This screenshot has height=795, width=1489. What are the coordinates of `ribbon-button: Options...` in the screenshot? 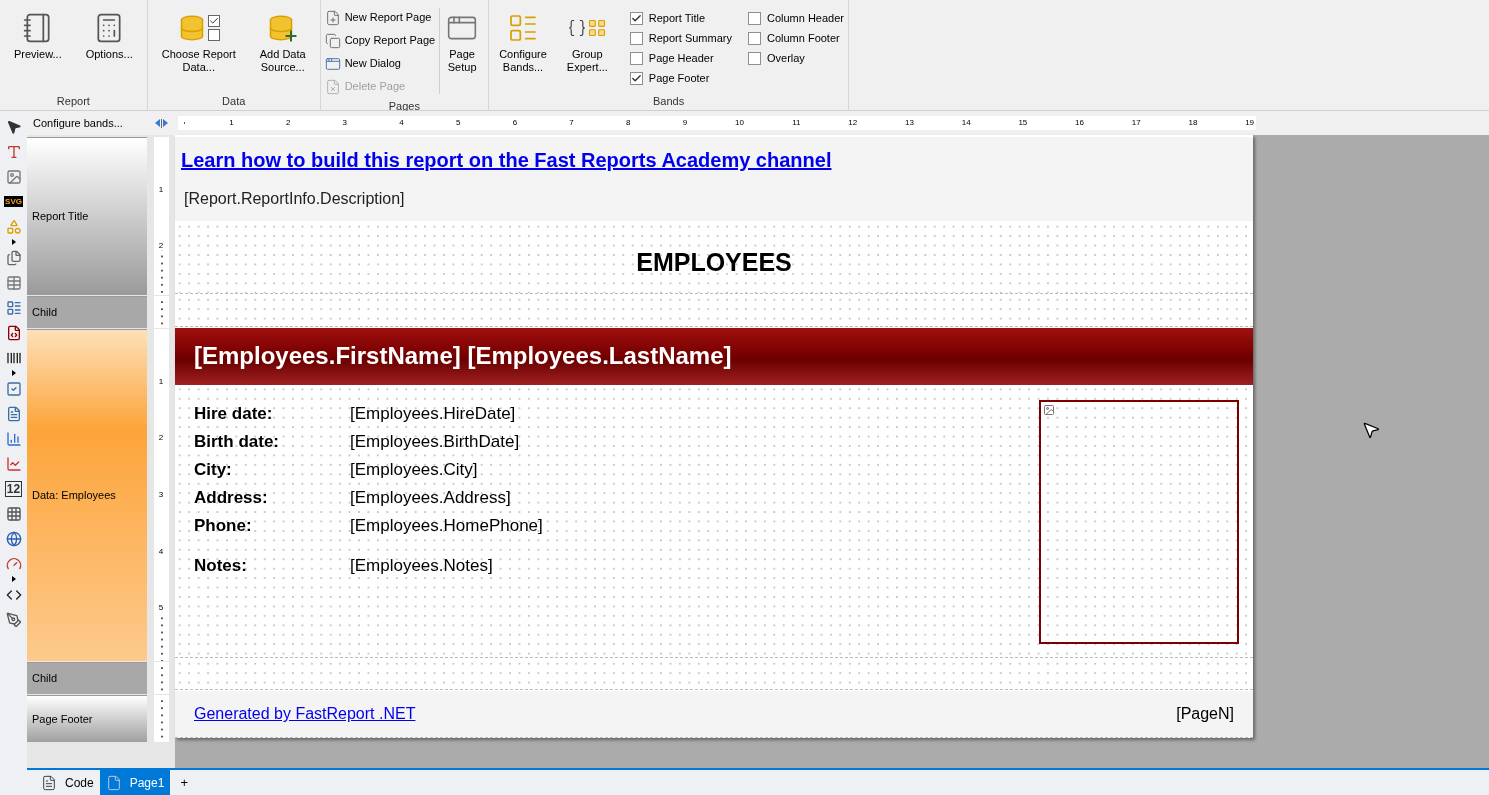 It's located at (109, 32).